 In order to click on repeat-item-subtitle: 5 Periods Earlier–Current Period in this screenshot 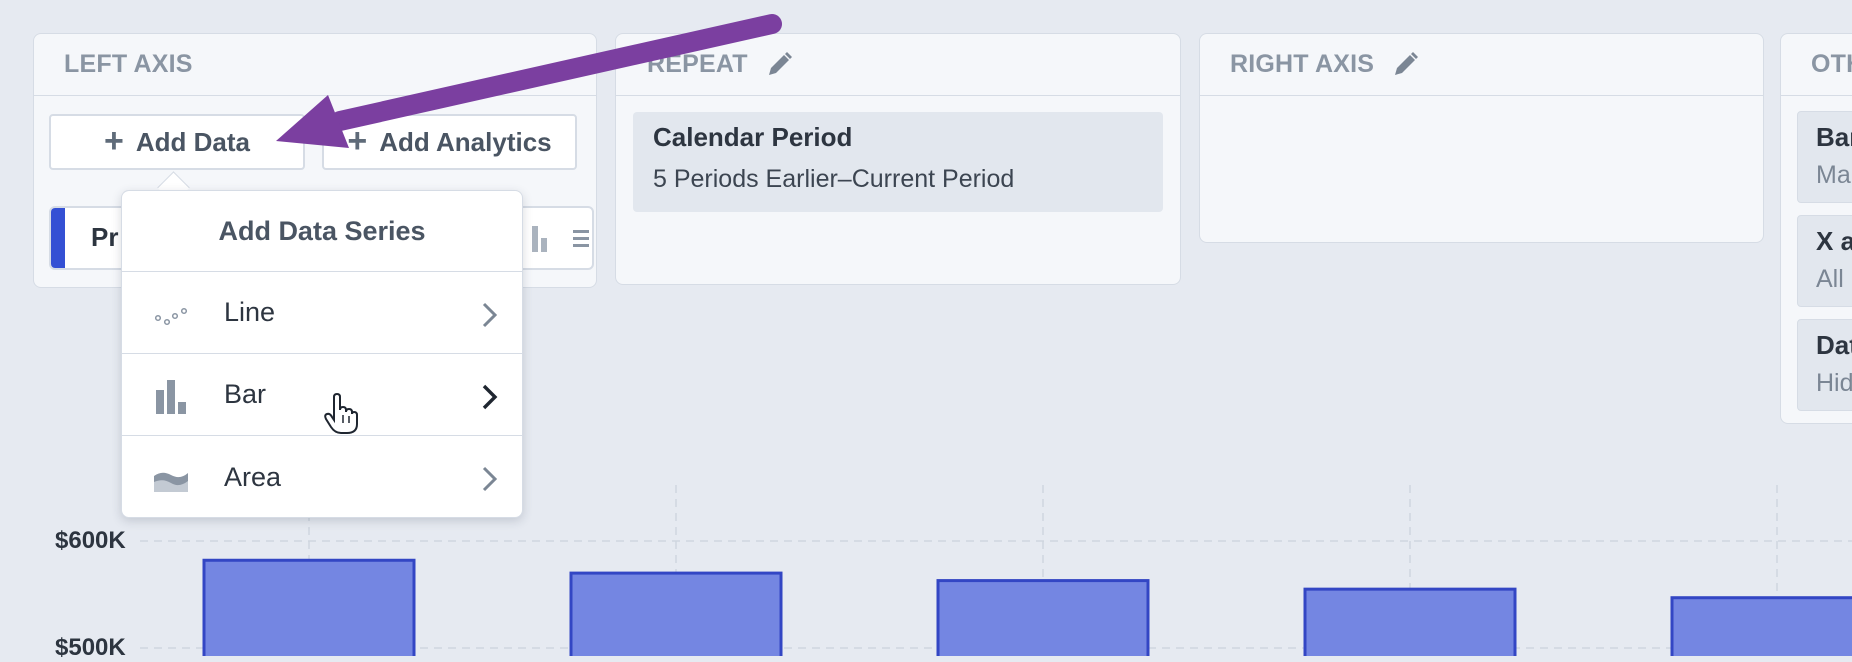, I will do `click(834, 179)`.